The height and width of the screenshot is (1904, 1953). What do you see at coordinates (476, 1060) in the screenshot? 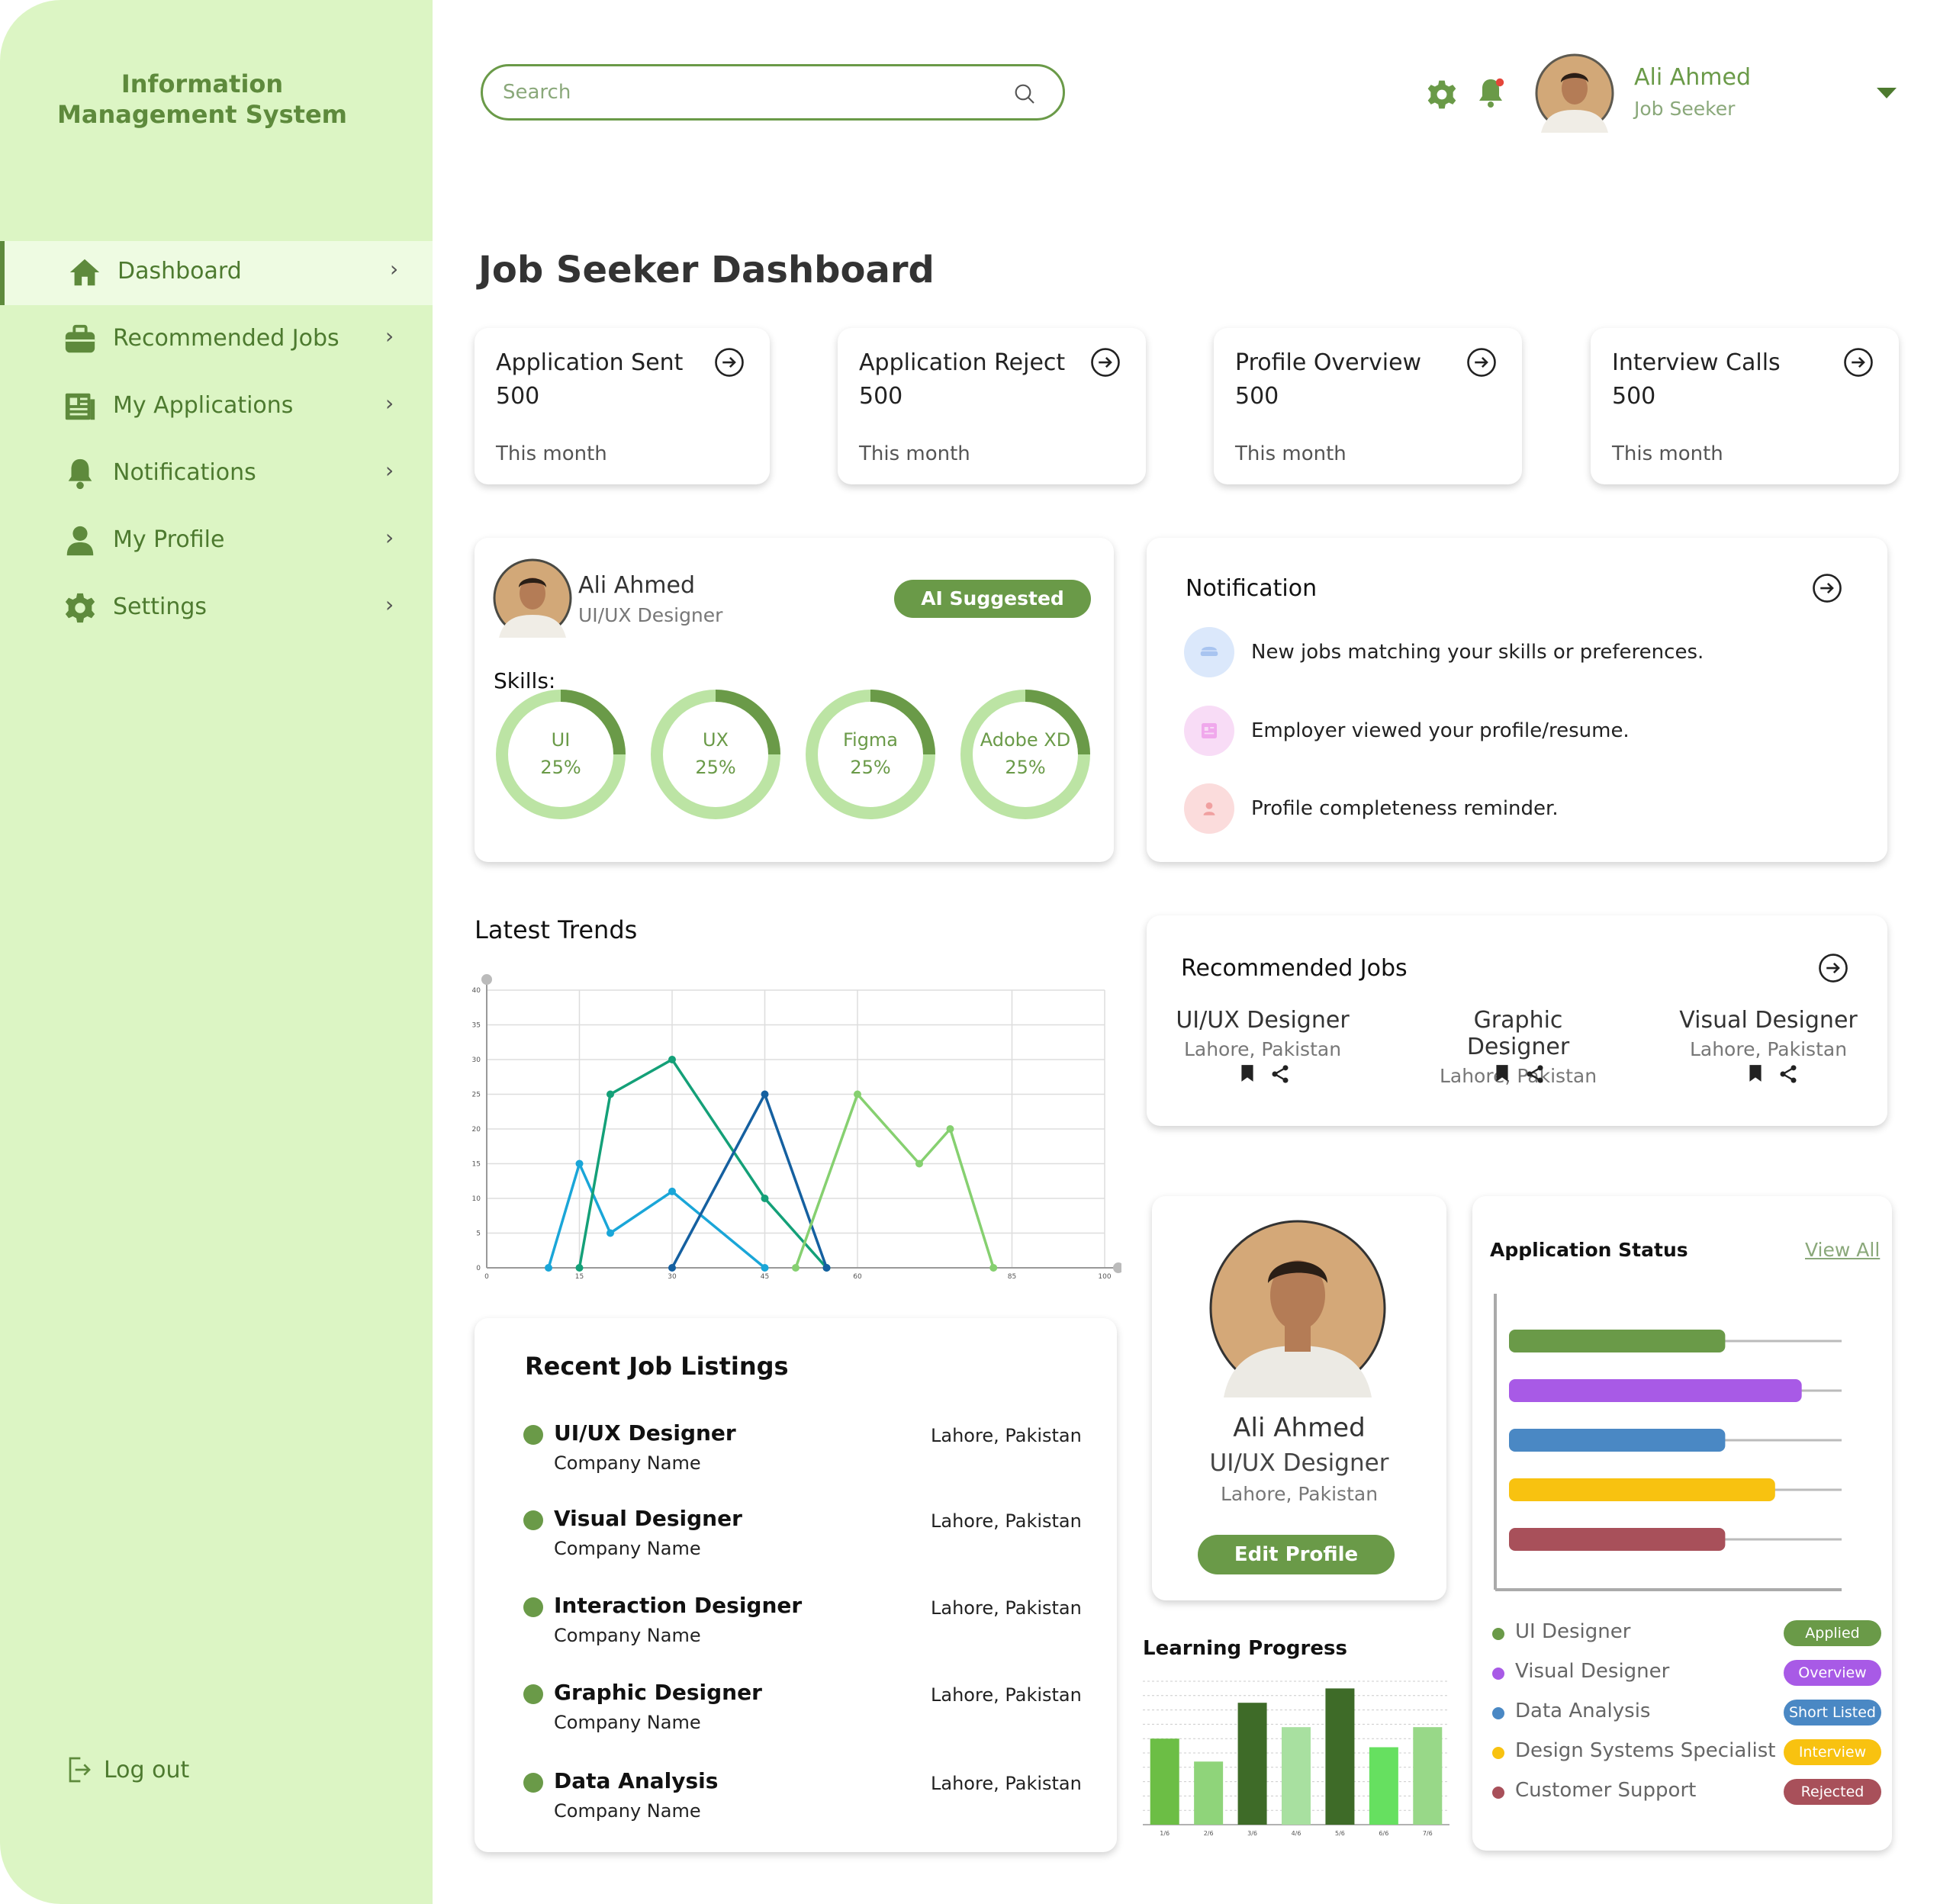
I see `y-tick-label: 30` at bounding box center [476, 1060].